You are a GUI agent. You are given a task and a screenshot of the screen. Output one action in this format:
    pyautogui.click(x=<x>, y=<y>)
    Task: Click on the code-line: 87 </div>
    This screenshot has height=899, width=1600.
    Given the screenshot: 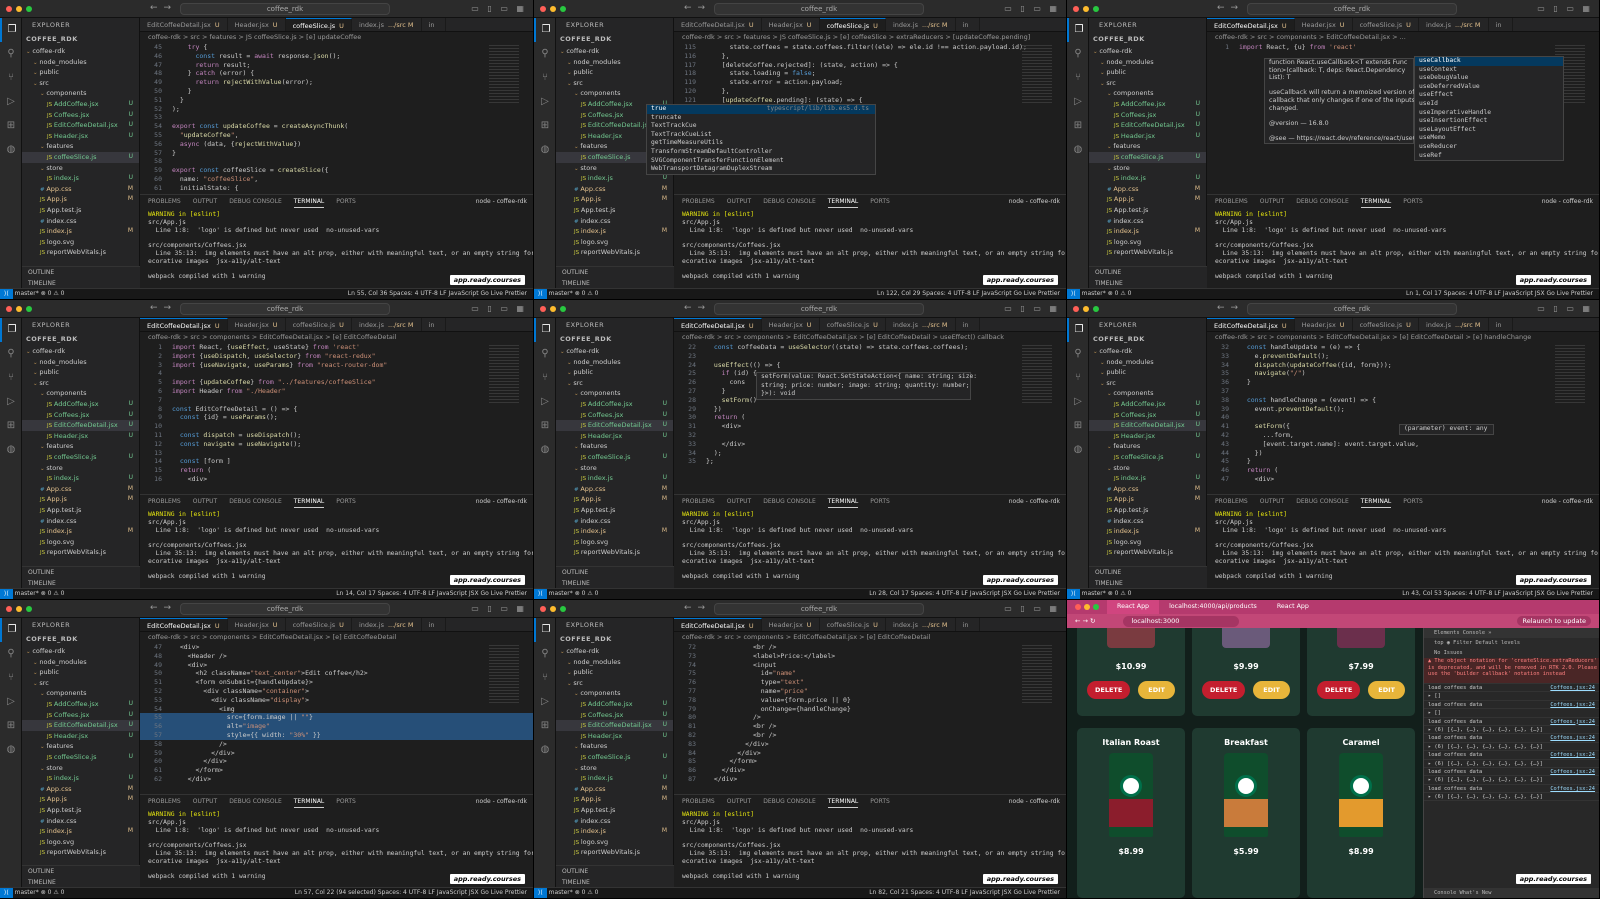 What is the action you would take?
    pyautogui.click(x=870, y=779)
    